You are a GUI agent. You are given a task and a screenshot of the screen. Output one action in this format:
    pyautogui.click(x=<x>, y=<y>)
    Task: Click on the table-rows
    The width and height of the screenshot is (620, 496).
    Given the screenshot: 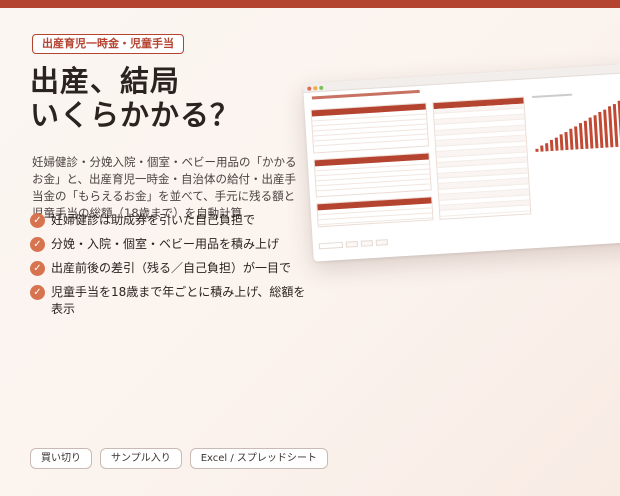 What is the action you would take?
    pyautogui.click(x=482, y=160)
    